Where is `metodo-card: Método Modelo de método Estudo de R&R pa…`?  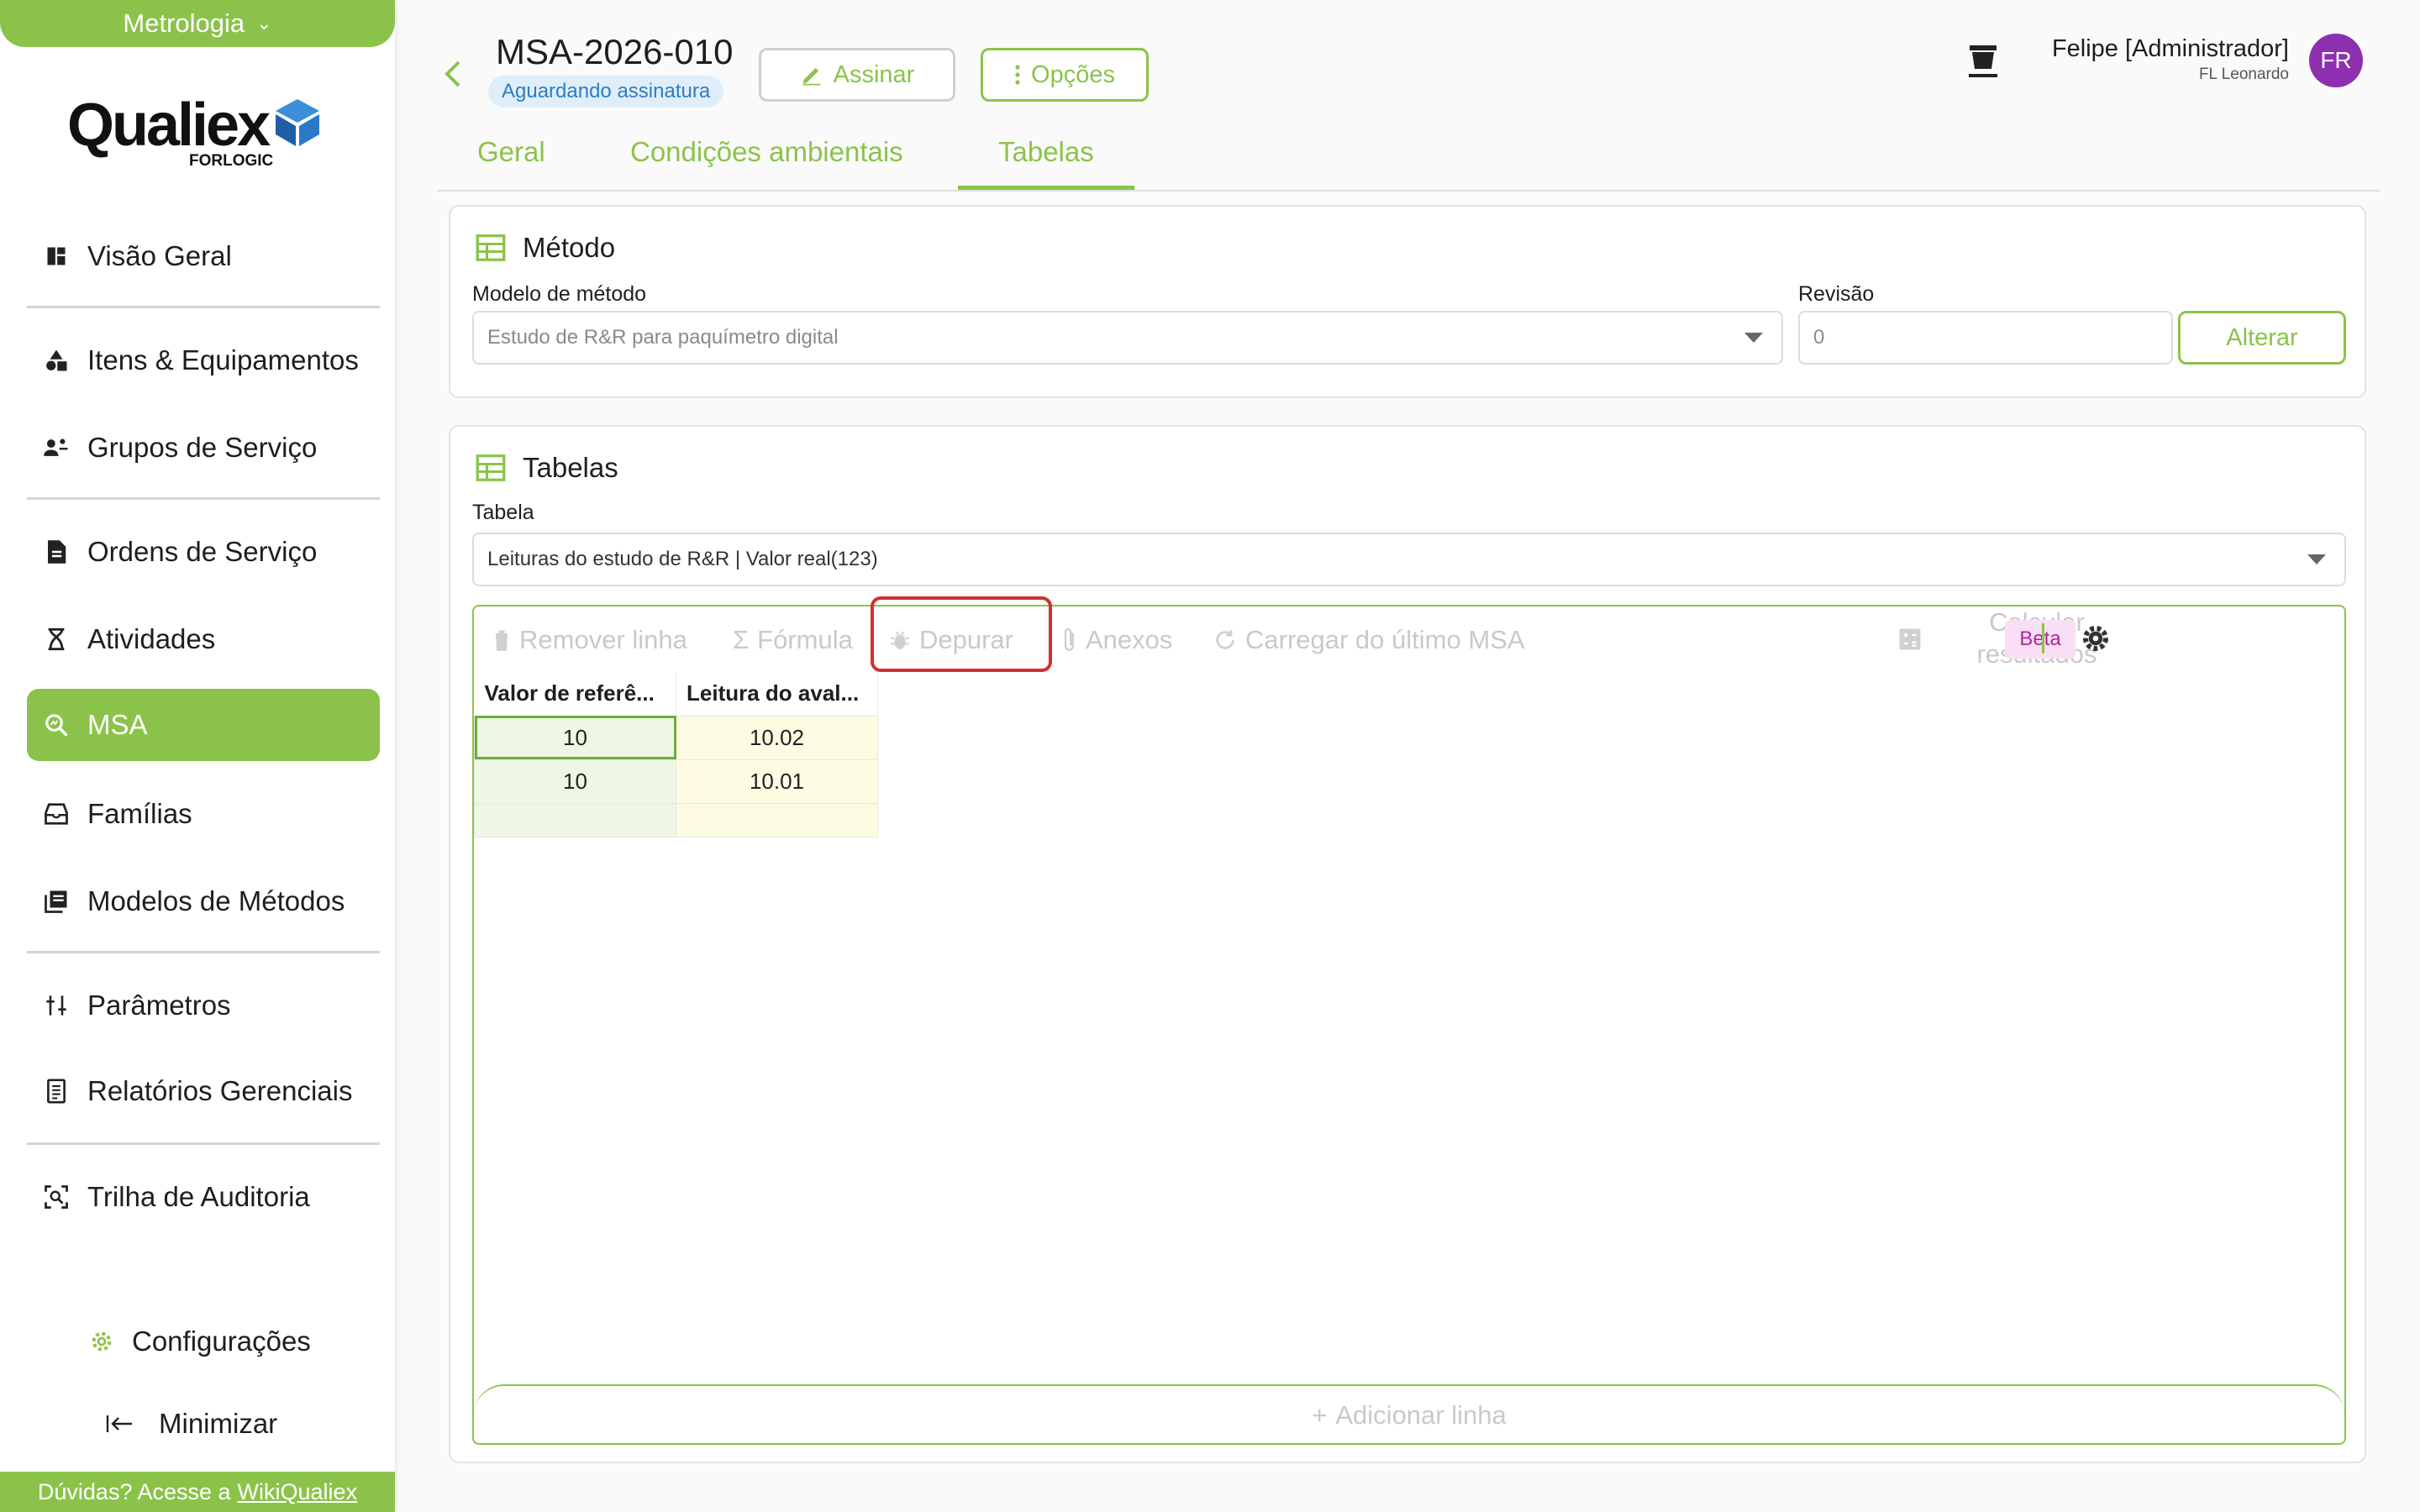
metodo-card: Método Modelo de método Estudo de R&R pa… is located at coordinates (1407, 301).